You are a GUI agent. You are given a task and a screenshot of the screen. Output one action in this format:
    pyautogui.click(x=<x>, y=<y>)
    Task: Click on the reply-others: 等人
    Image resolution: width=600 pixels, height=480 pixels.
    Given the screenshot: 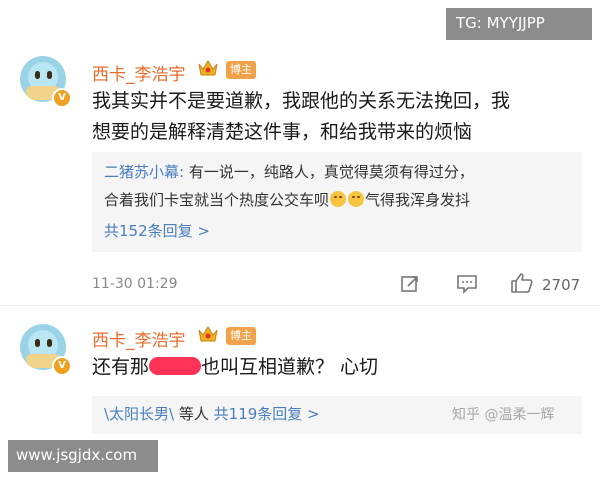 What is the action you would take?
    pyautogui.click(x=194, y=414)
    